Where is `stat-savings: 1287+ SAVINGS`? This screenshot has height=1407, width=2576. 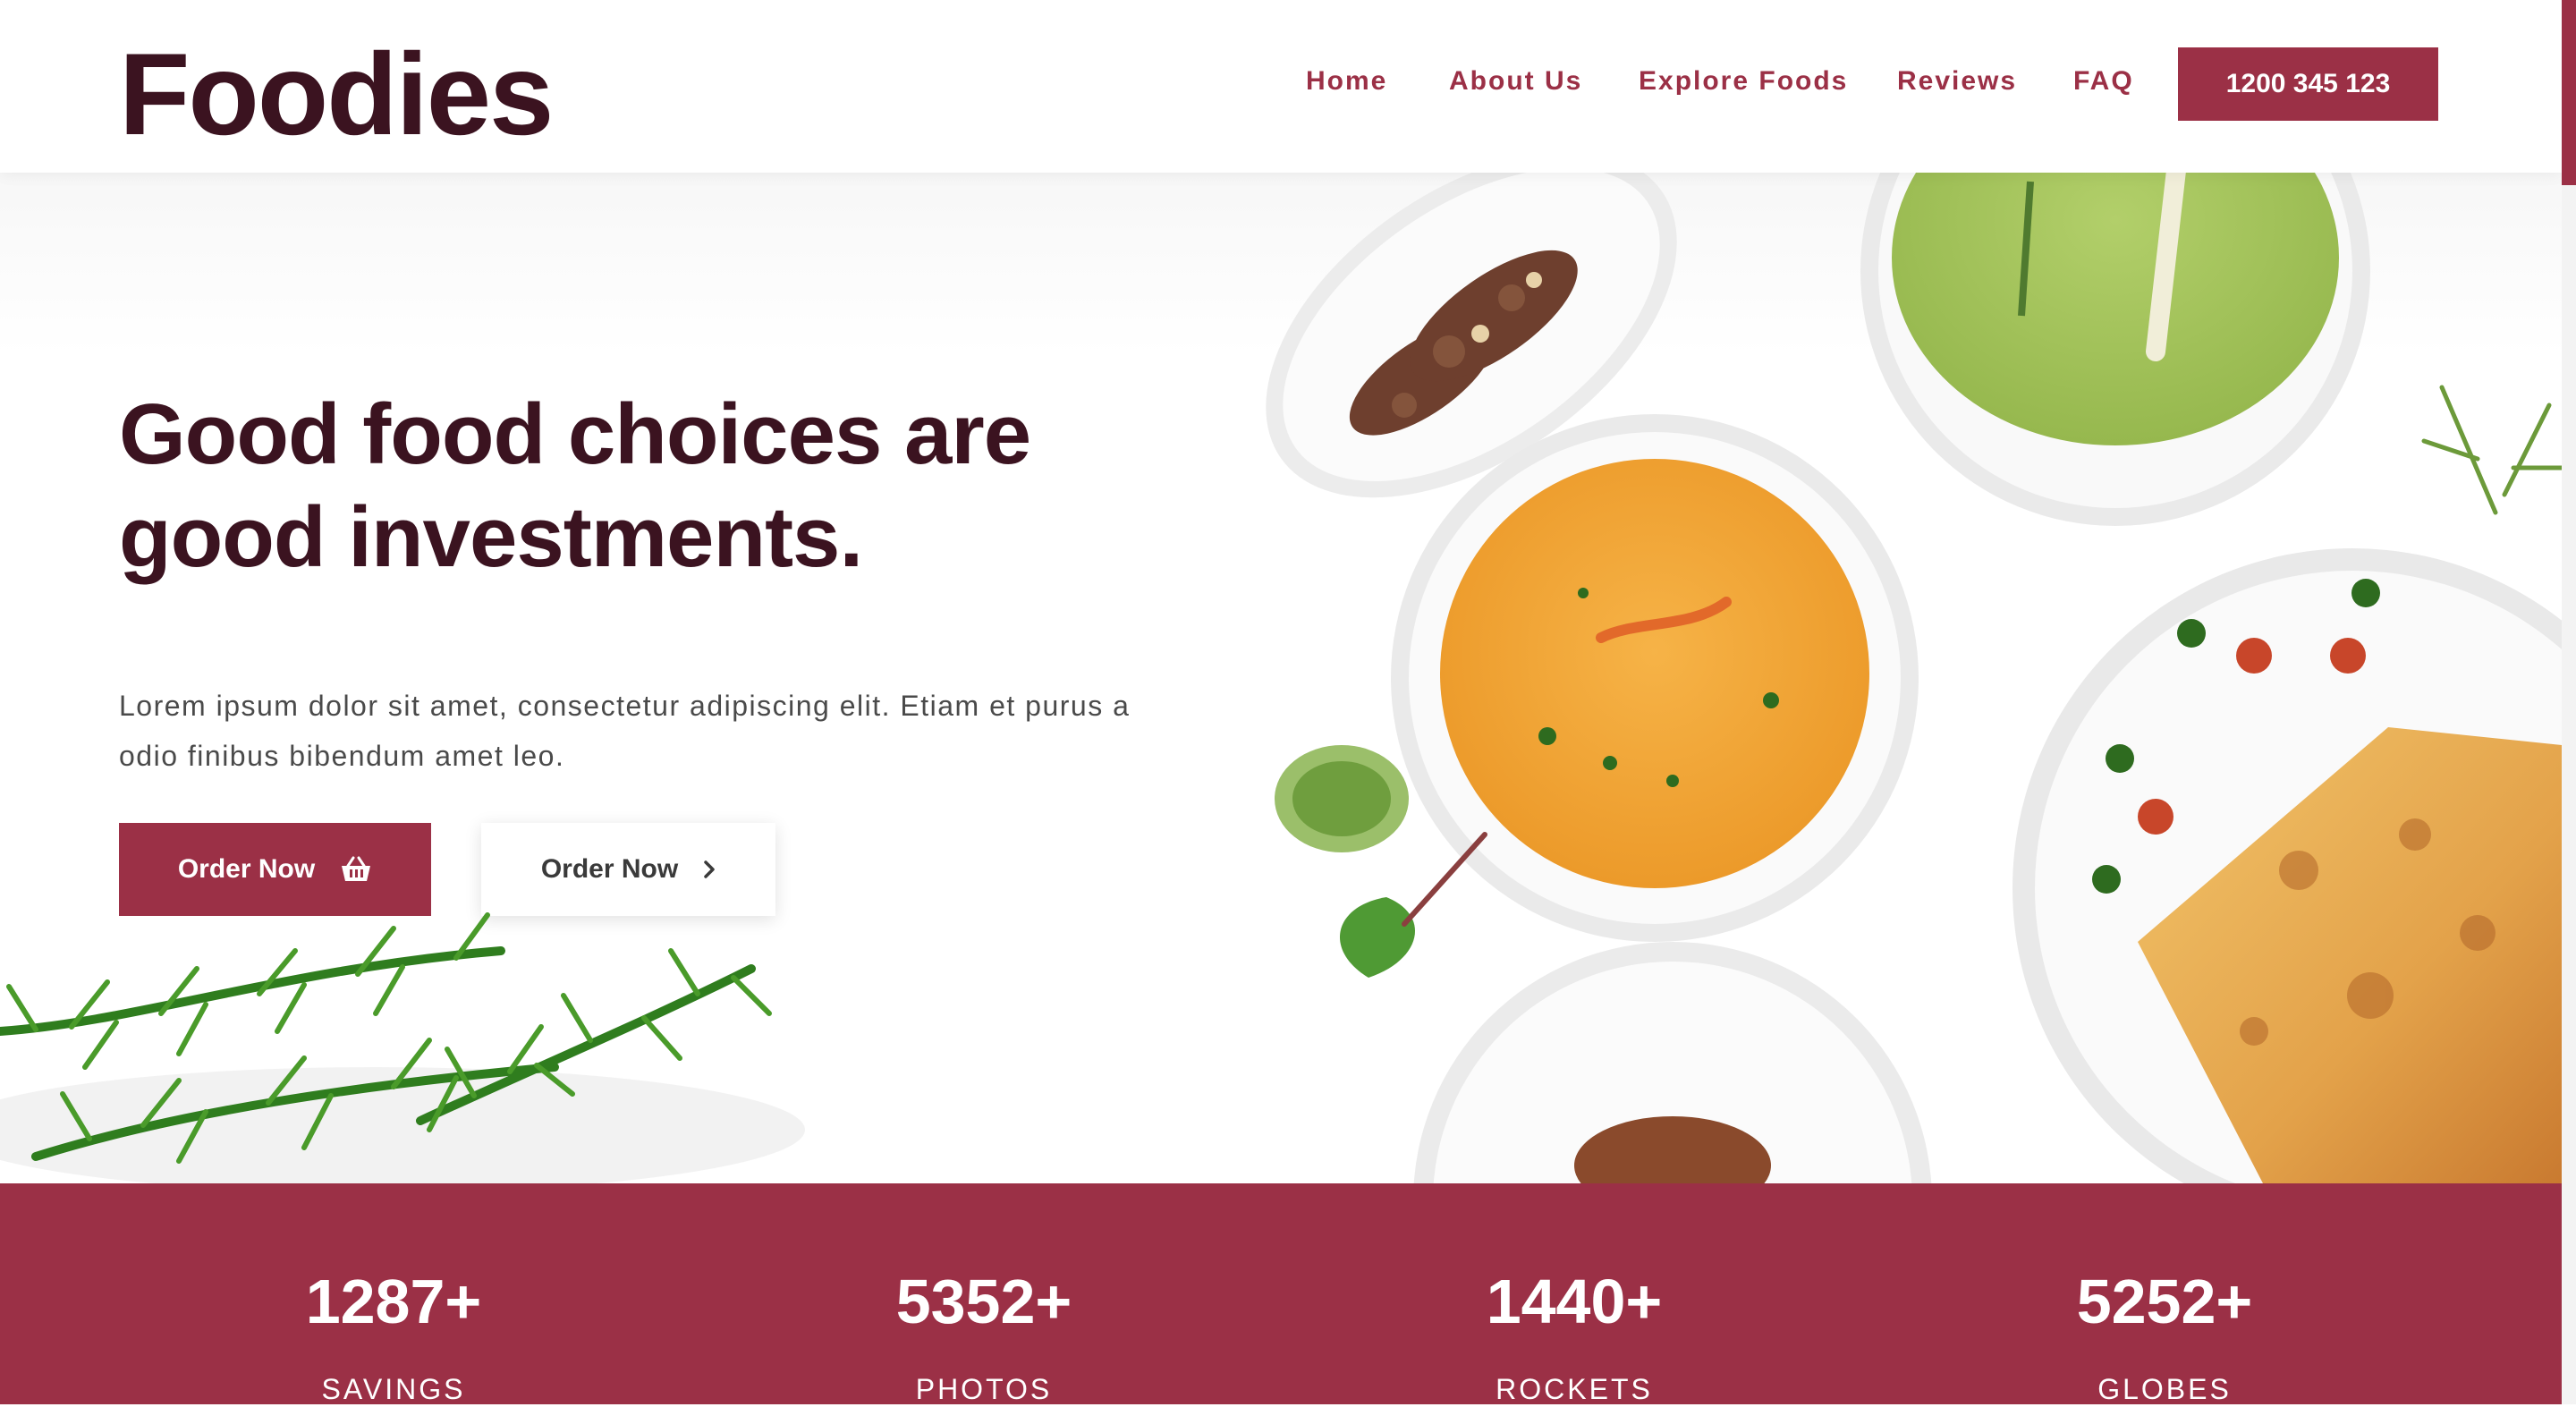
stat-savings: 1287+ SAVINGS is located at coordinates (393, 1295).